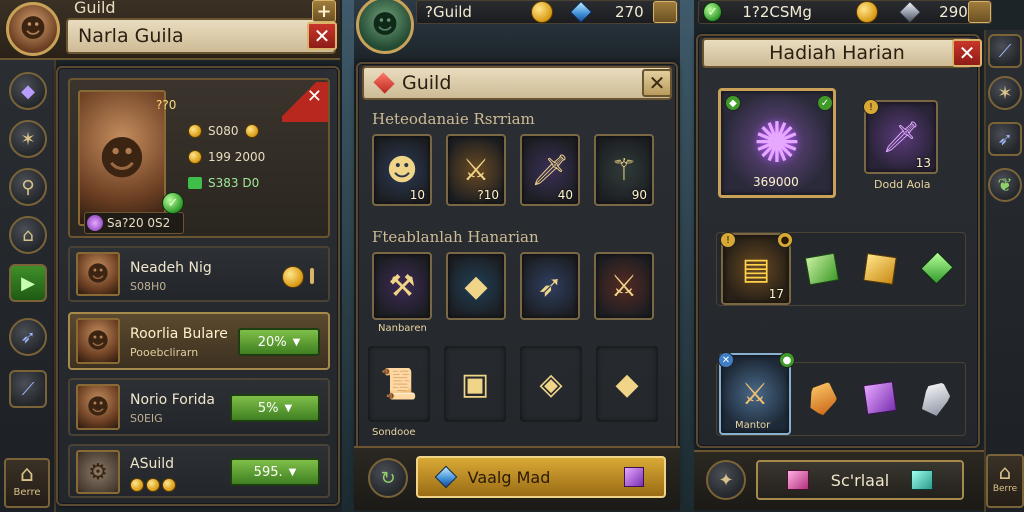  I want to click on row1-slot-2: ⚔ ?10, so click(476, 170).